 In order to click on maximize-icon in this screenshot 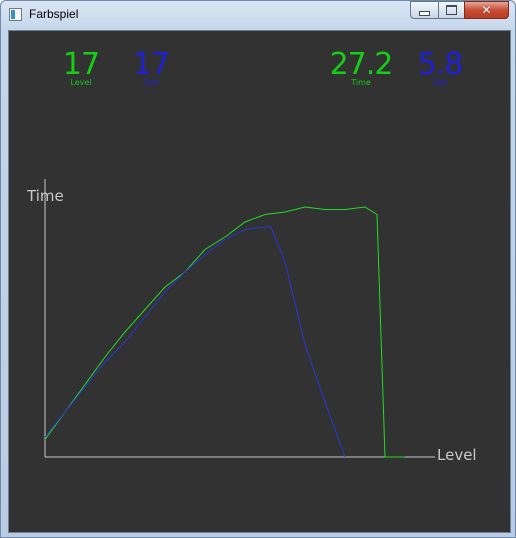, I will do `click(451, 10)`.